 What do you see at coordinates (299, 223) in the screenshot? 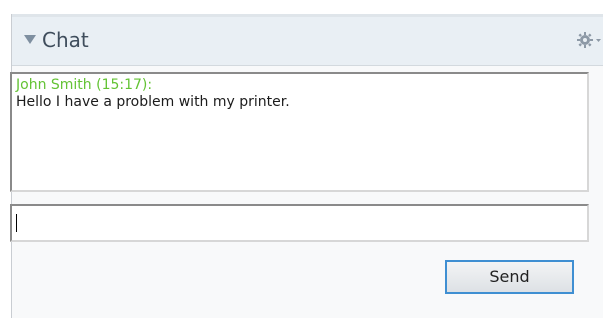
I see `chat-message-input` at bounding box center [299, 223].